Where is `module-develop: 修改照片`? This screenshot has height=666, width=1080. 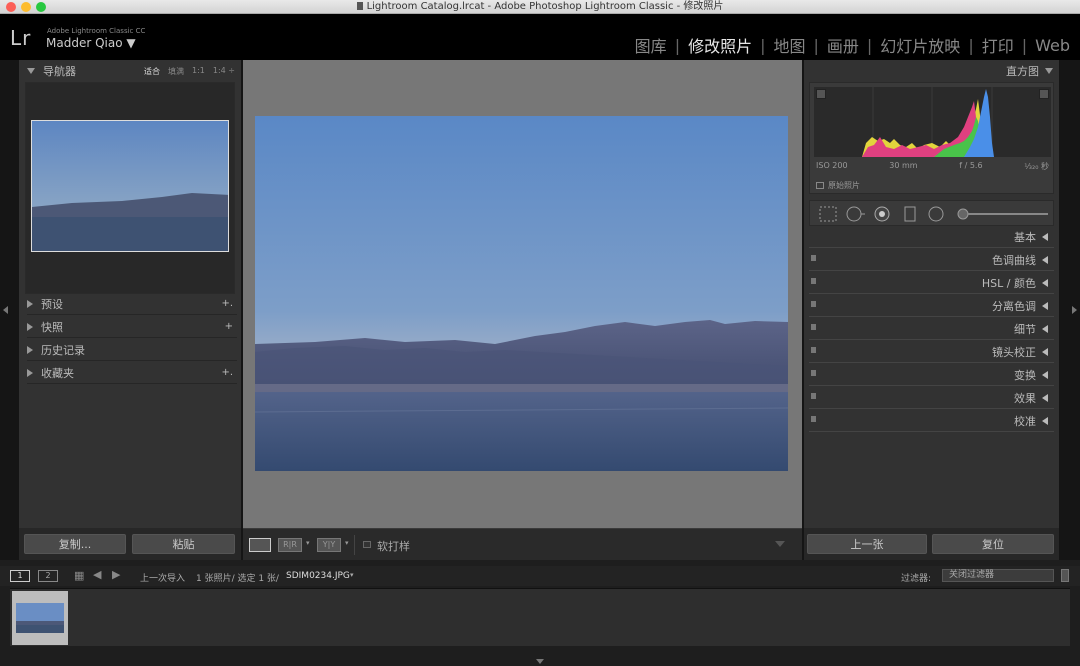
module-develop: 修改照片 is located at coordinates (720, 45).